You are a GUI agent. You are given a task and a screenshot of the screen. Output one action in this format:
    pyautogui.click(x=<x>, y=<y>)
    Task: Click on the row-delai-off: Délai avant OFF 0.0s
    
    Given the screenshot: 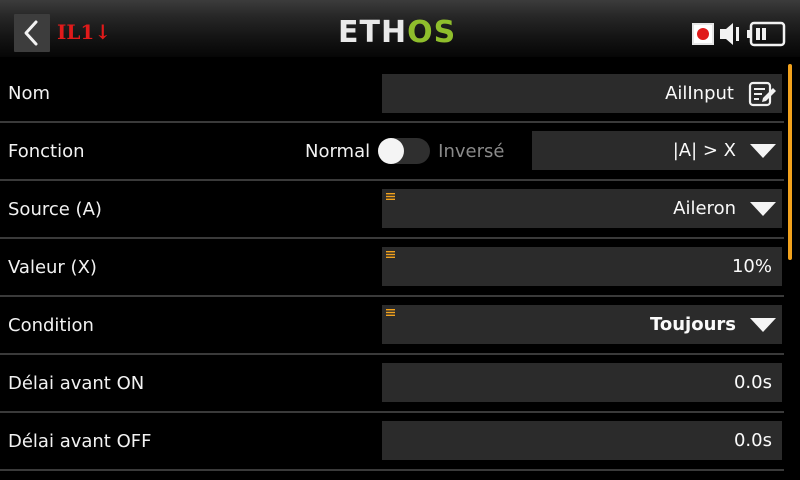 What is the action you would take?
    pyautogui.click(x=392, y=442)
    